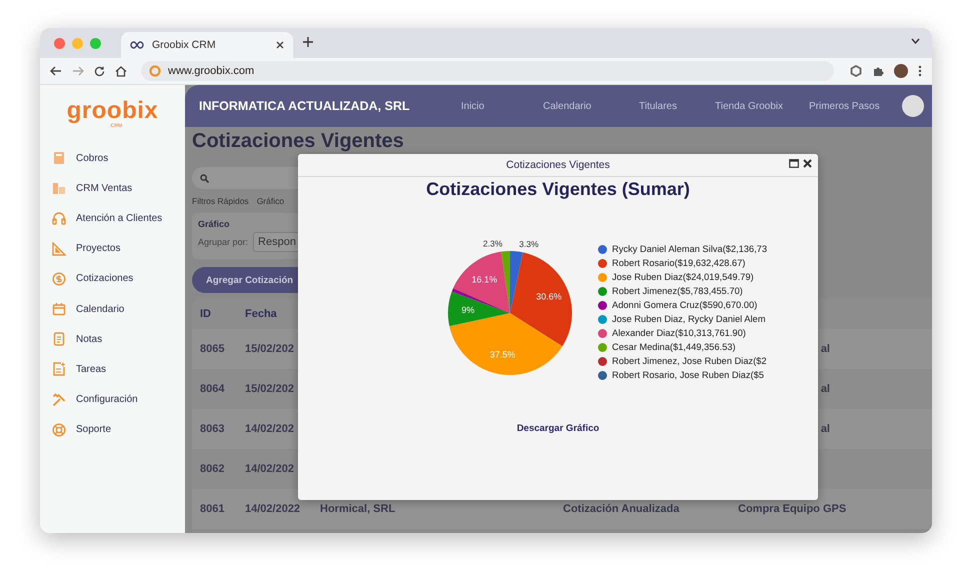  Describe the element at coordinates (206, 314) in the screenshot. I see `column-header: ID` at that location.